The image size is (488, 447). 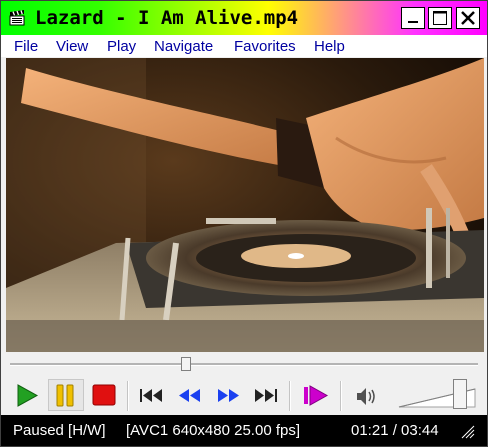 I want to click on close-icon, so click(x=468, y=18).